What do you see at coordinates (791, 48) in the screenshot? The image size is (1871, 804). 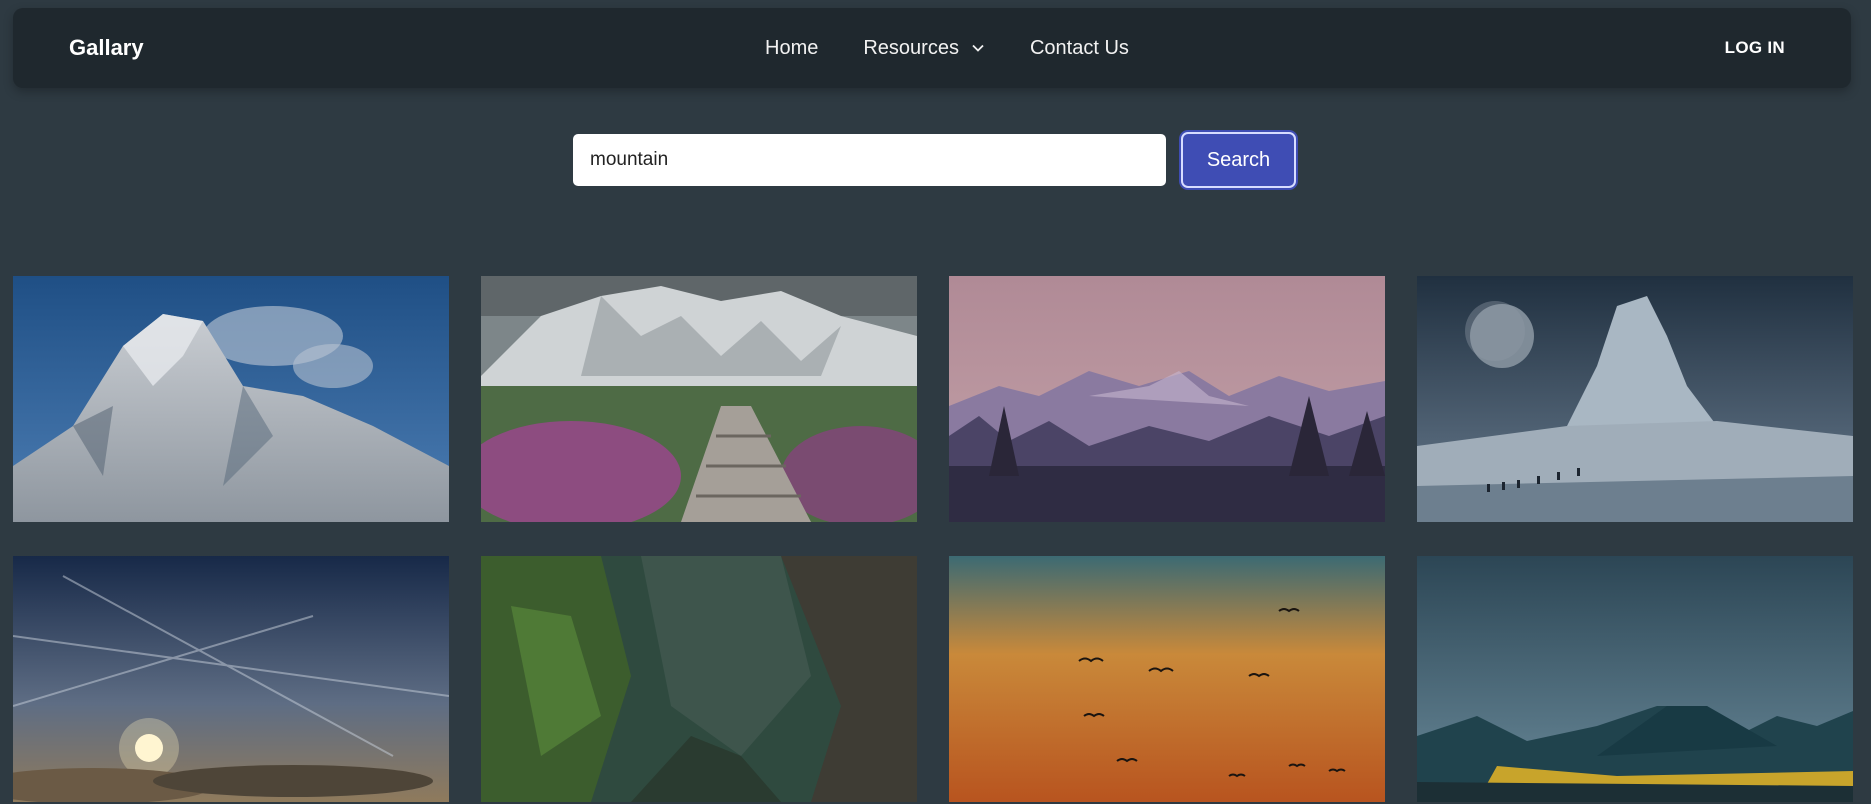 I see `nav-link-home: Home` at bounding box center [791, 48].